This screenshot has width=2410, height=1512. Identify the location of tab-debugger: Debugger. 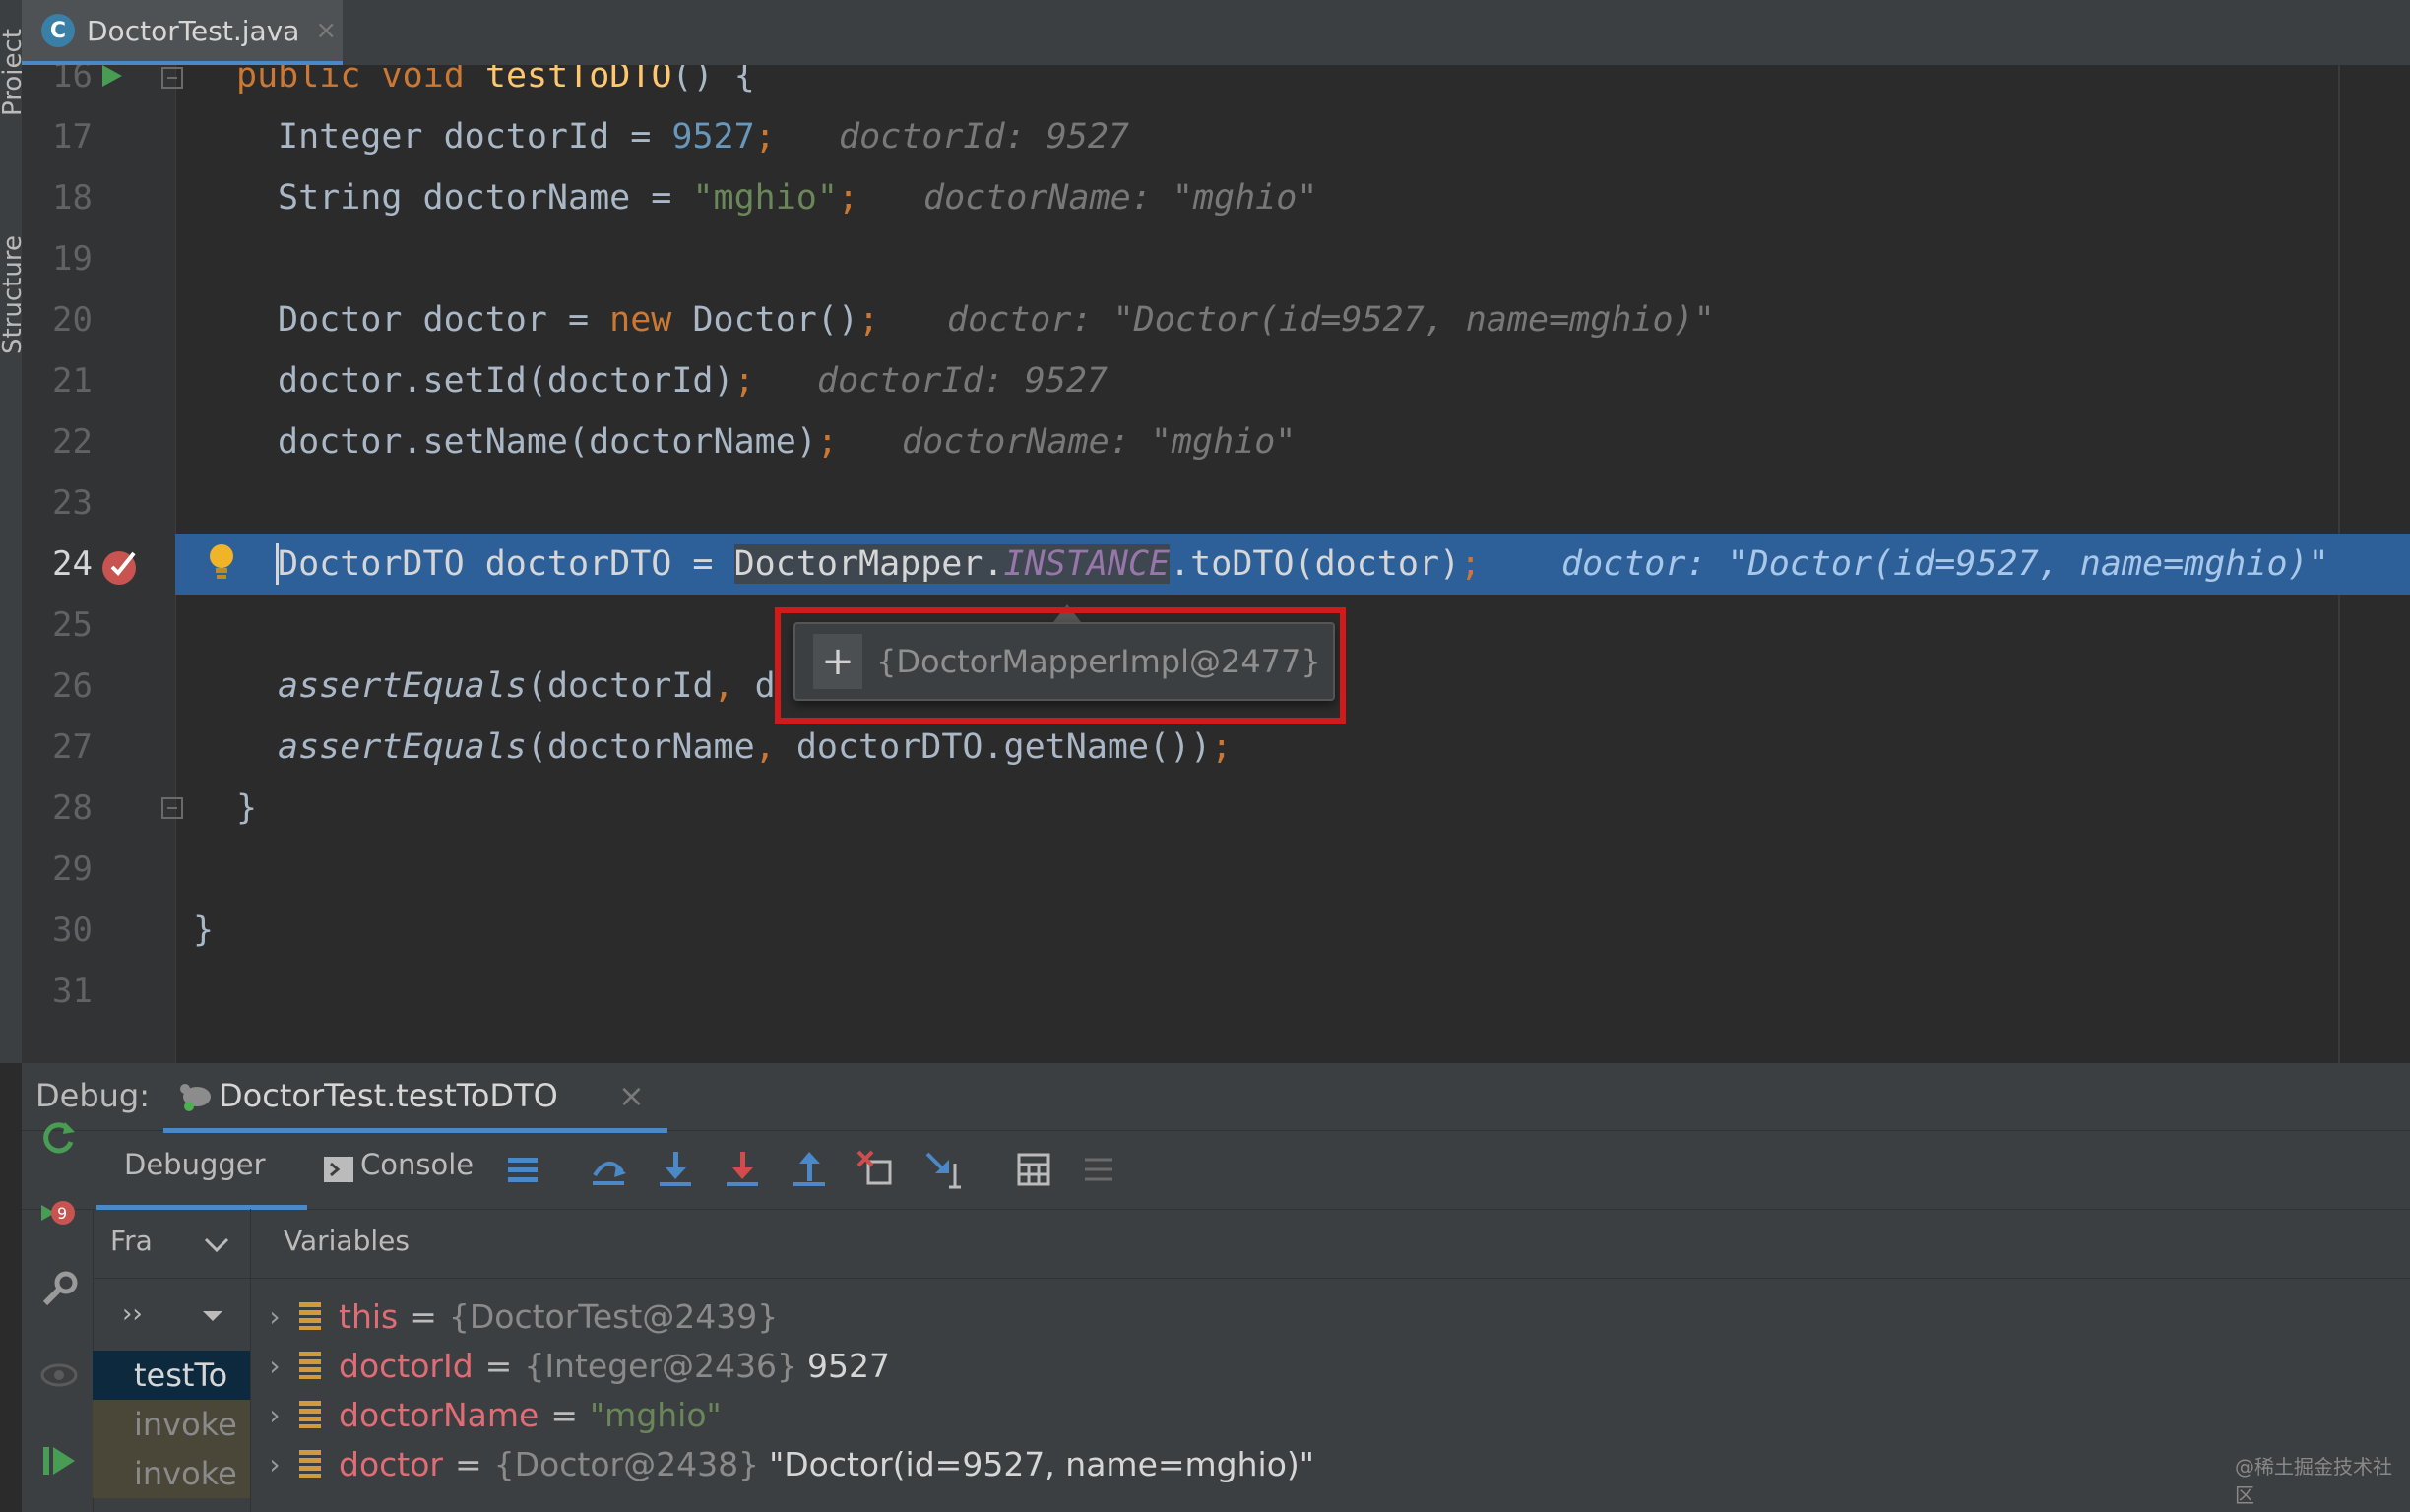
(201, 1170).